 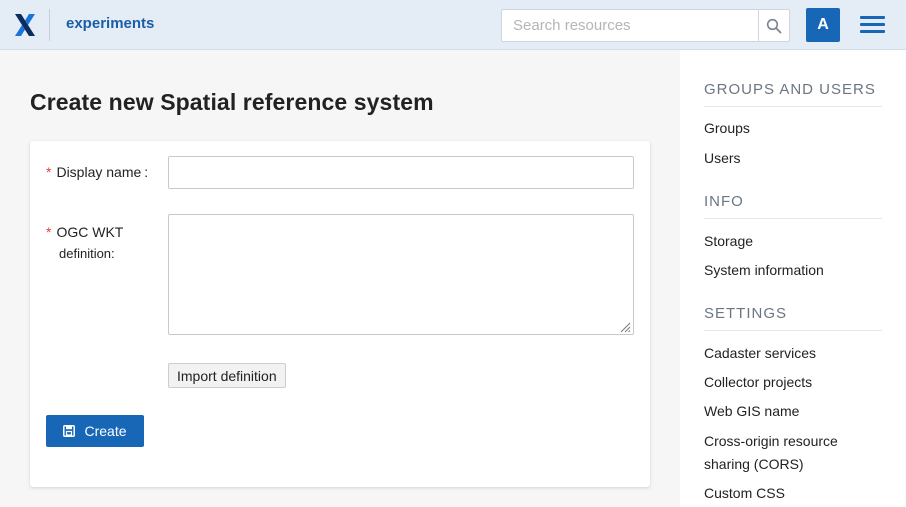 I want to click on display-name-input, so click(x=401, y=172).